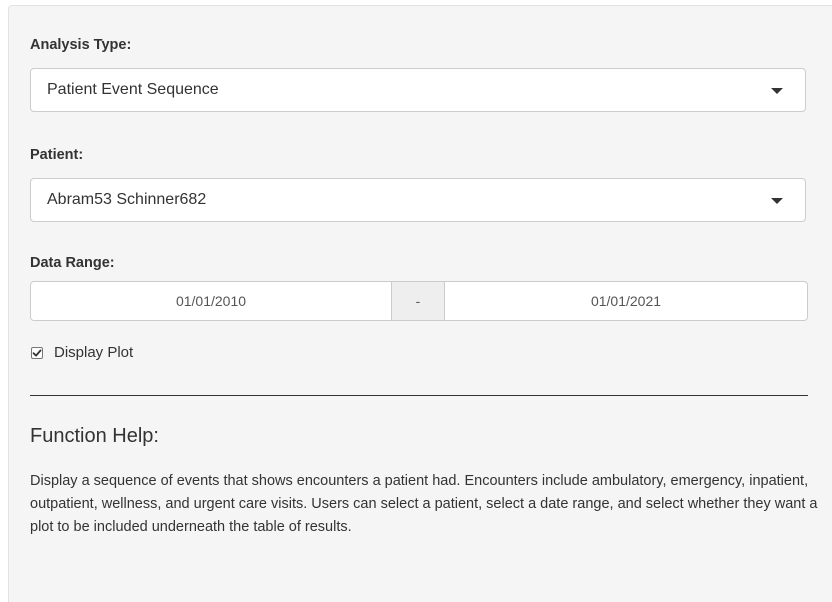 The width and height of the screenshot is (832, 602). What do you see at coordinates (626, 301) in the screenshot?
I see `end-date-input: 01/01/2021` at bounding box center [626, 301].